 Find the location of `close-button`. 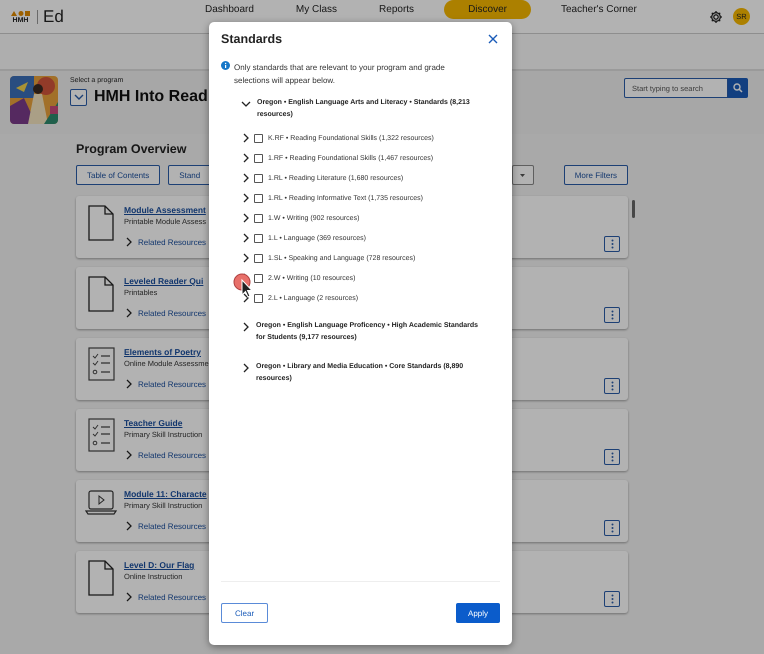

close-button is located at coordinates (493, 39).